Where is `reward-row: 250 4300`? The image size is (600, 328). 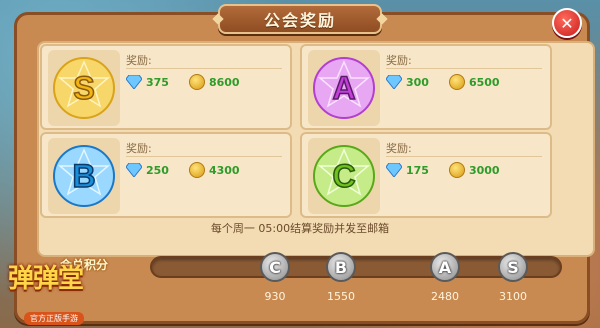 reward-row: 250 4300 is located at coordinates (193, 170).